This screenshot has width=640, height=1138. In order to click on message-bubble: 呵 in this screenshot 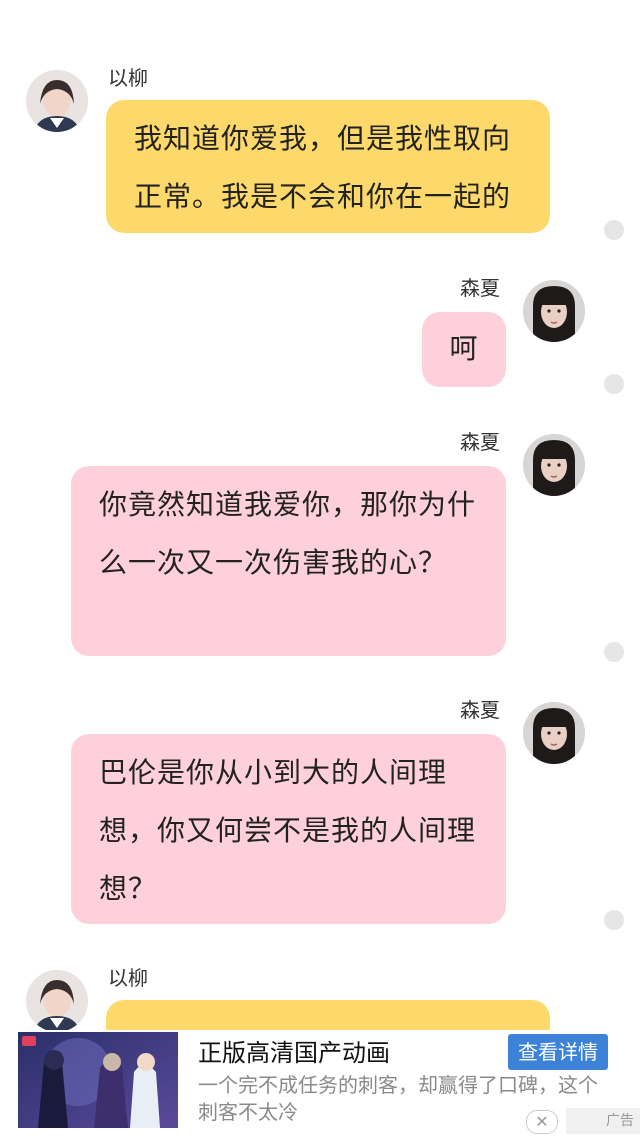, I will do `click(464, 349)`.